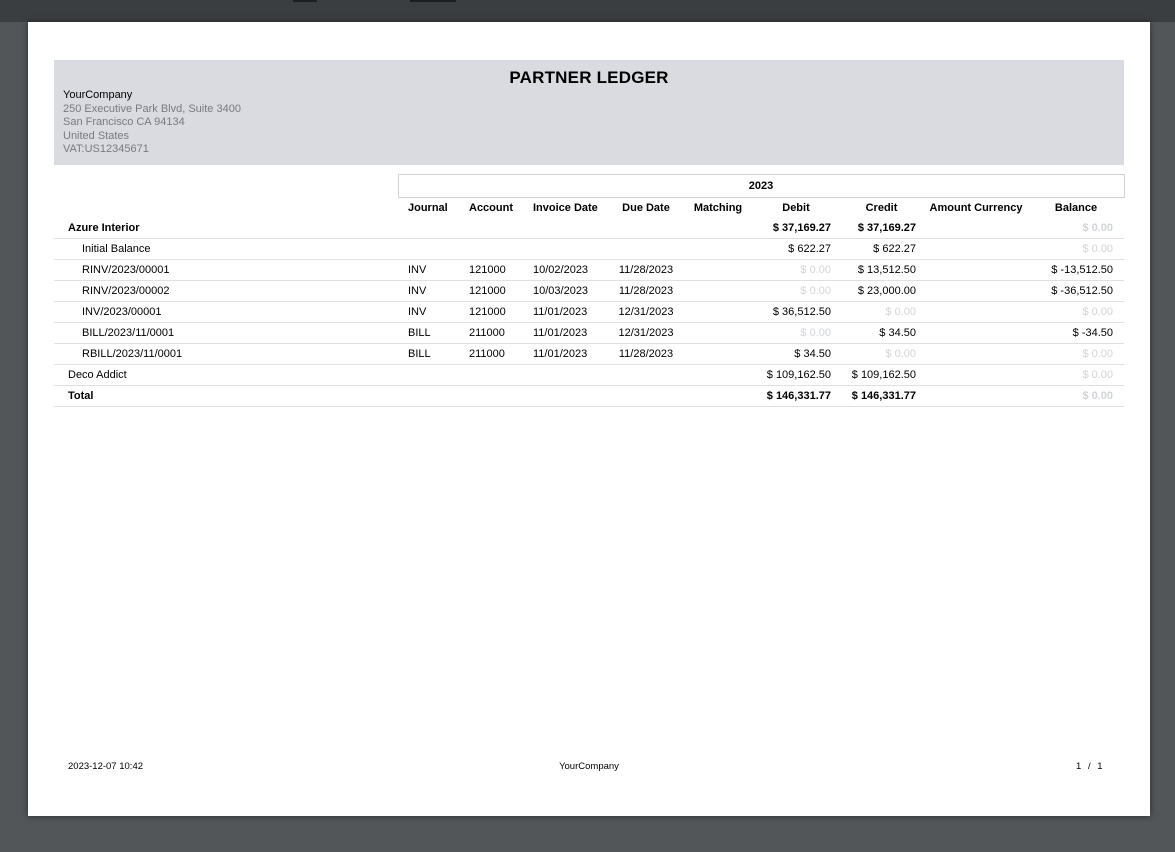  What do you see at coordinates (1076, 396) in the screenshot?
I see `total-balance: $ 0.00` at bounding box center [1076, 396].